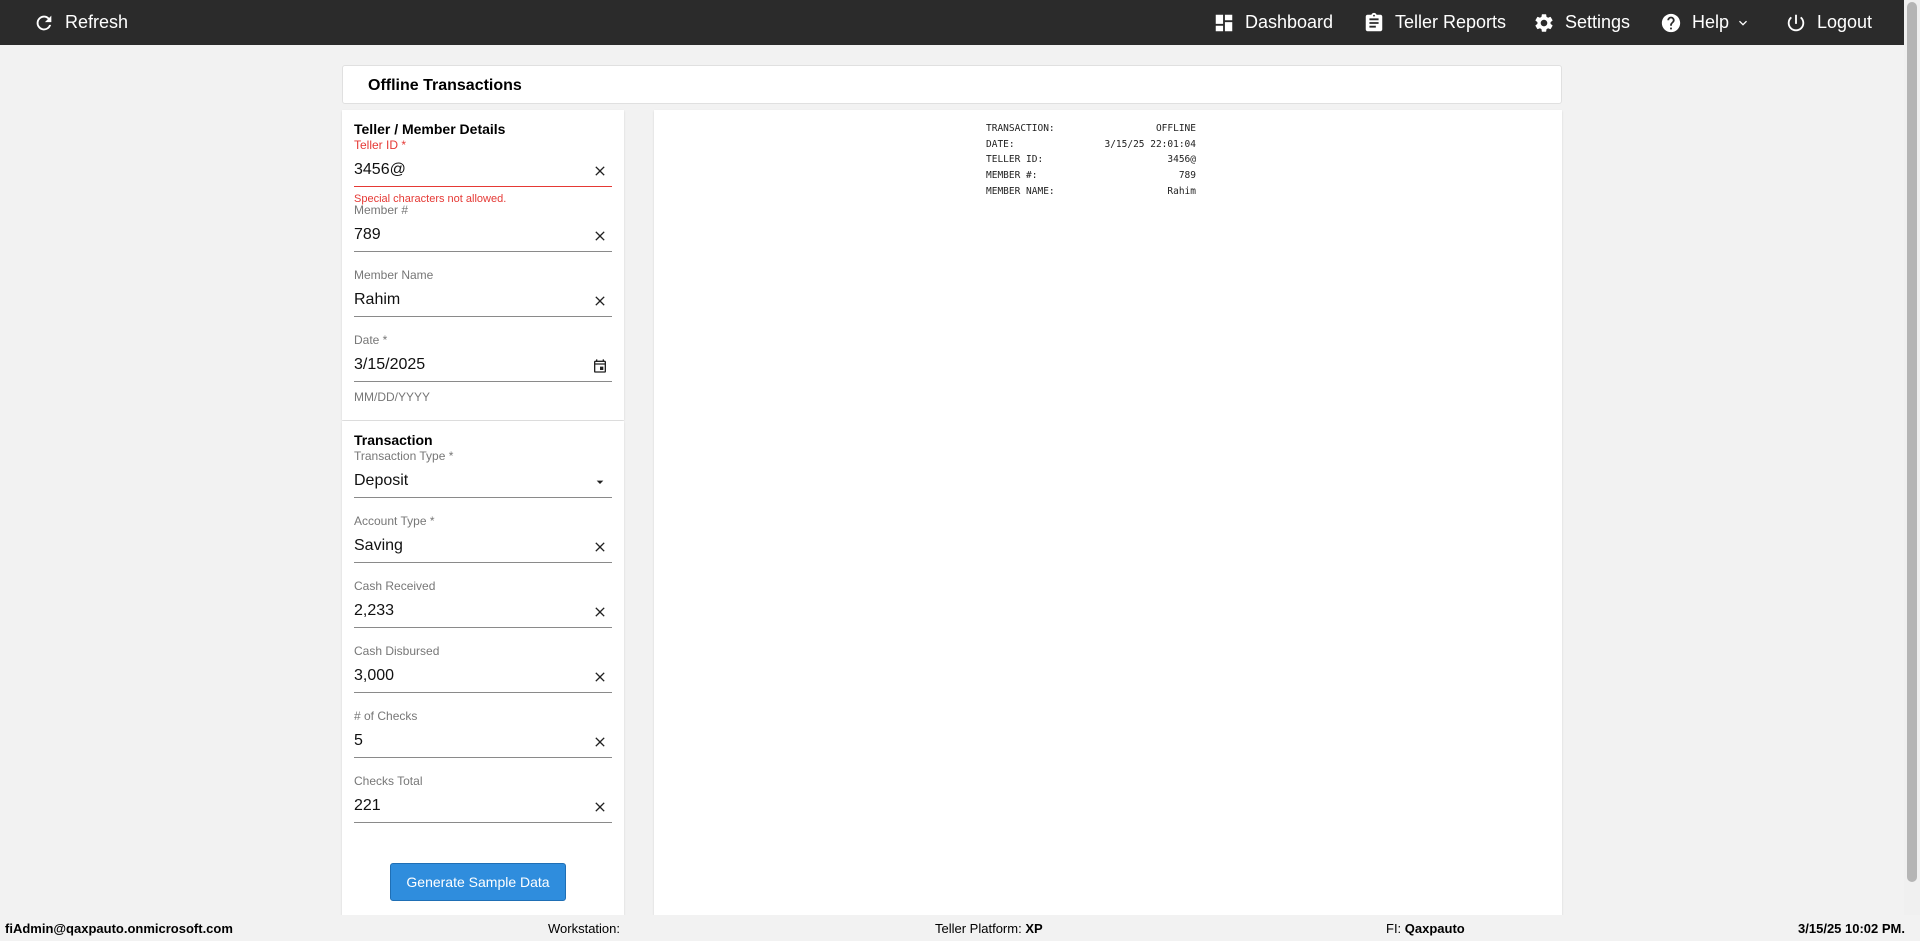 Image resolution: width=1920 pixels, height=941 pixels. Describe the element at coordinates (478, 882) in the screenshot. I see `generate-sample-data-button: Generate Sample Data` at that location.